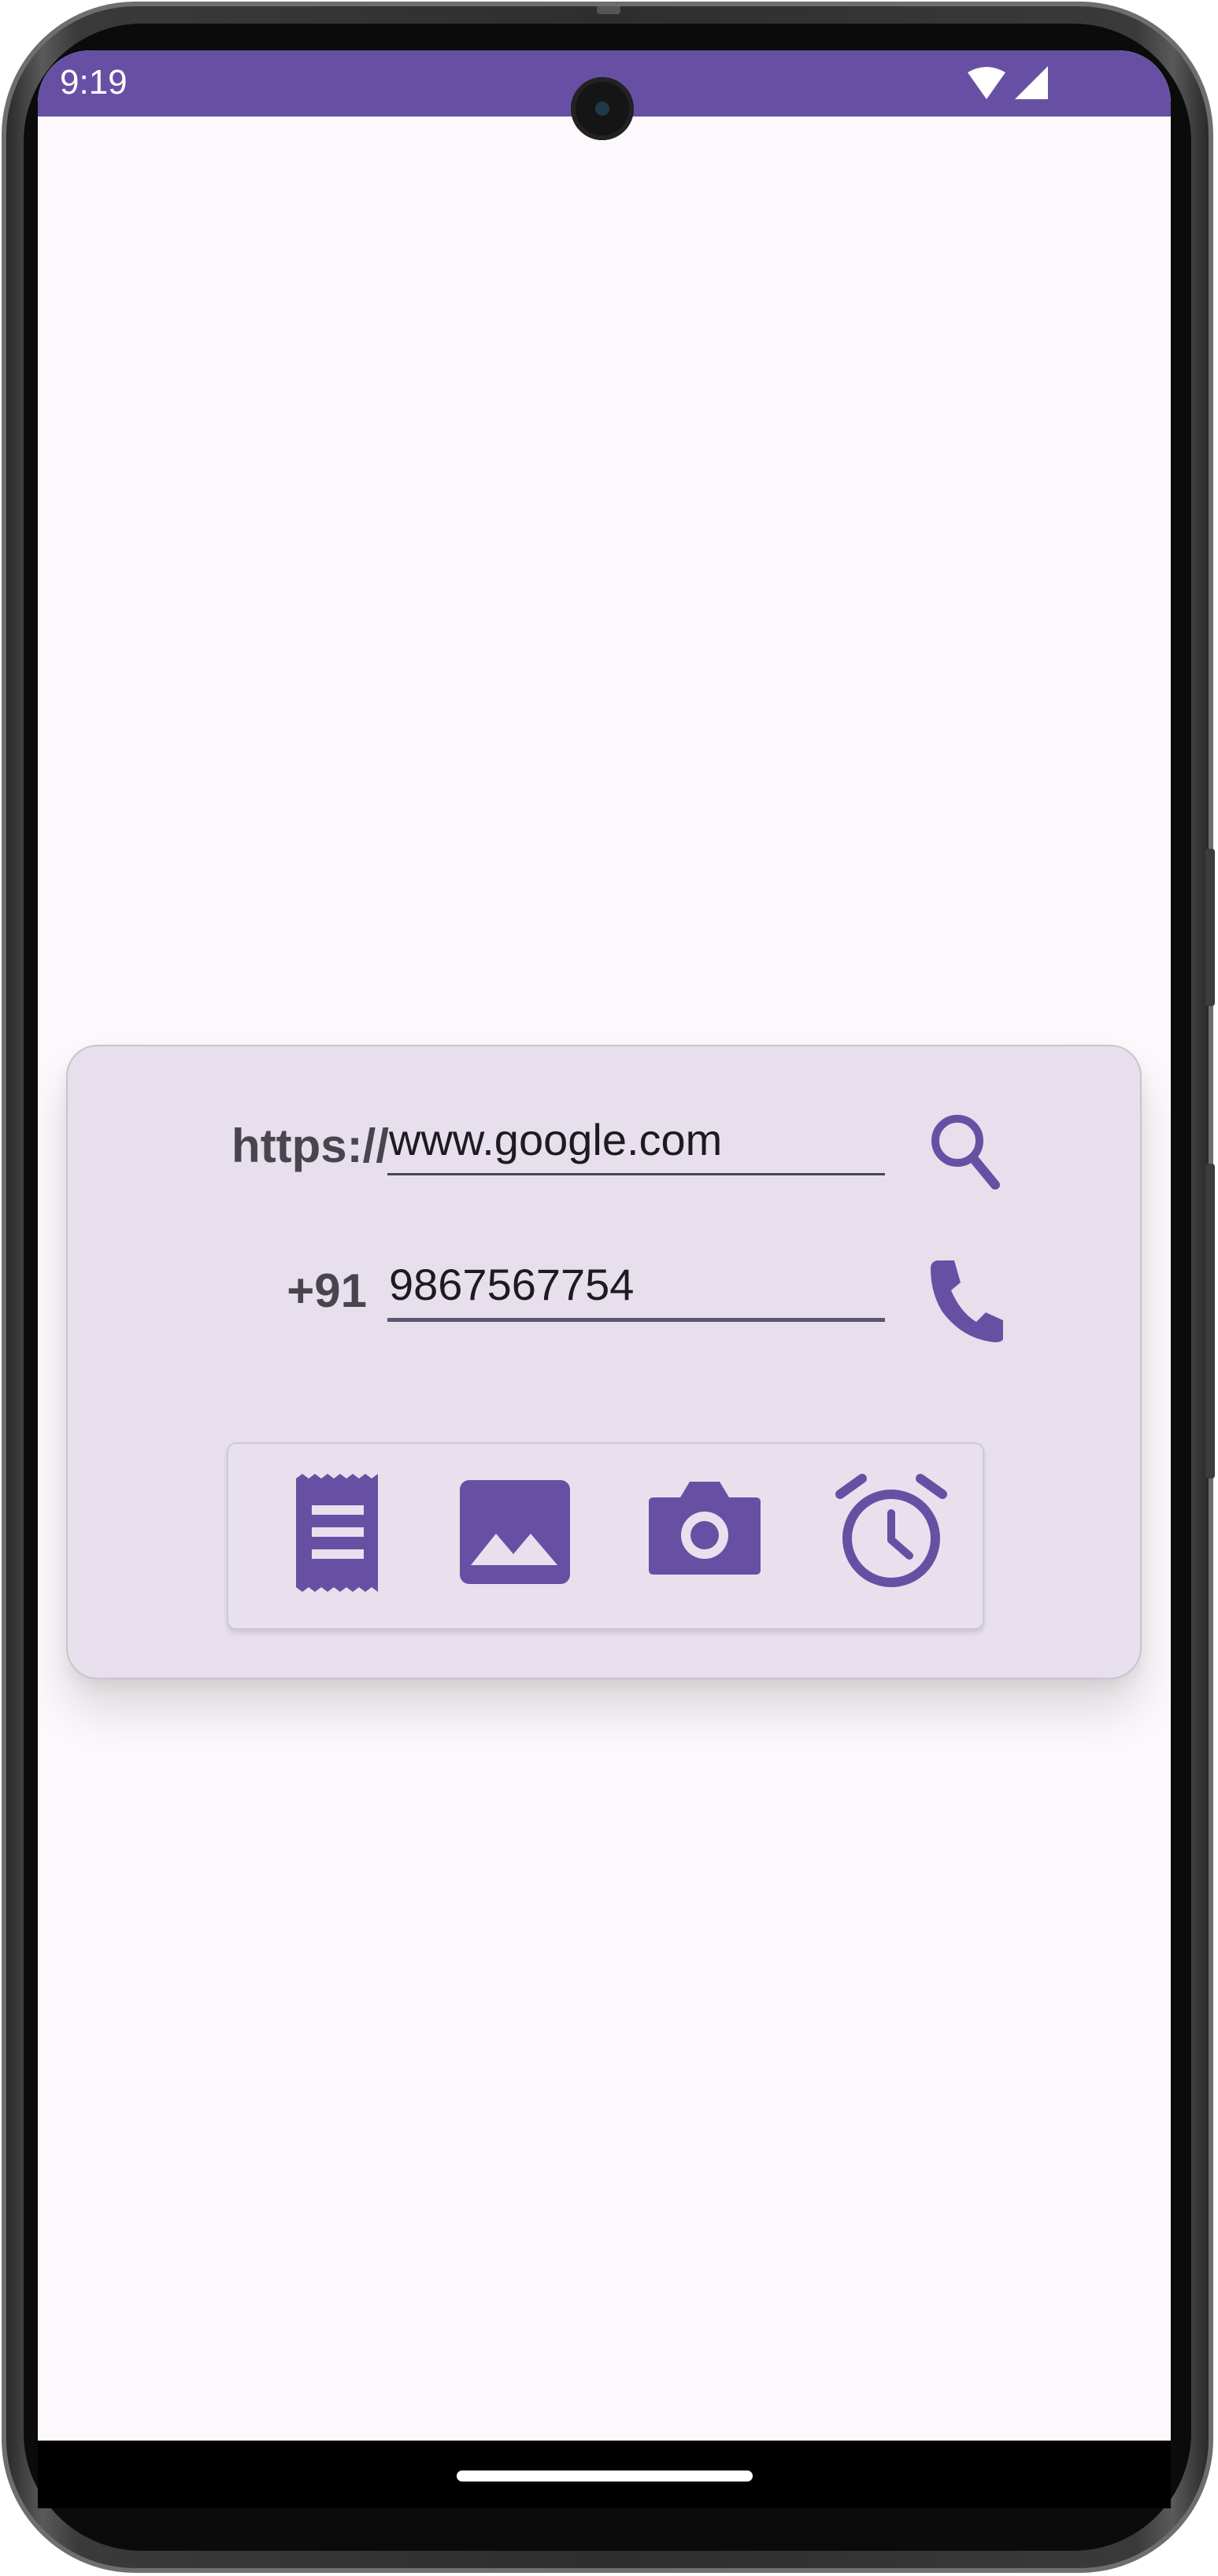  What do you see at coordinates (512, 1284) in the screenshot?
I see `phone-input-value: 9867567754` at bounding box center [512, 1284].